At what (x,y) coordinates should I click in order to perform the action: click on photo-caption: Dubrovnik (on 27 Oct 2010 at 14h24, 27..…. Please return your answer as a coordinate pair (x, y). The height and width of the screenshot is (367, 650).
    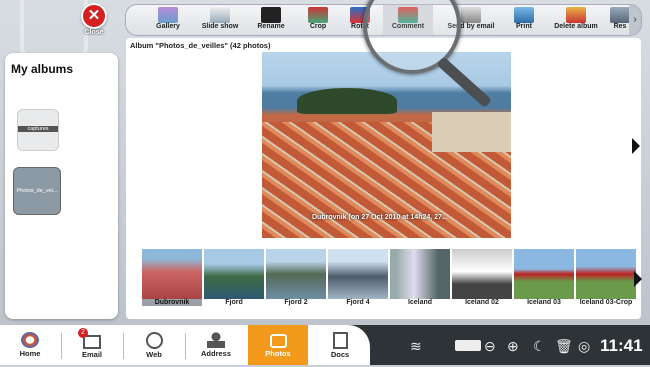
    Looking at the image, I should click on (380, 217).